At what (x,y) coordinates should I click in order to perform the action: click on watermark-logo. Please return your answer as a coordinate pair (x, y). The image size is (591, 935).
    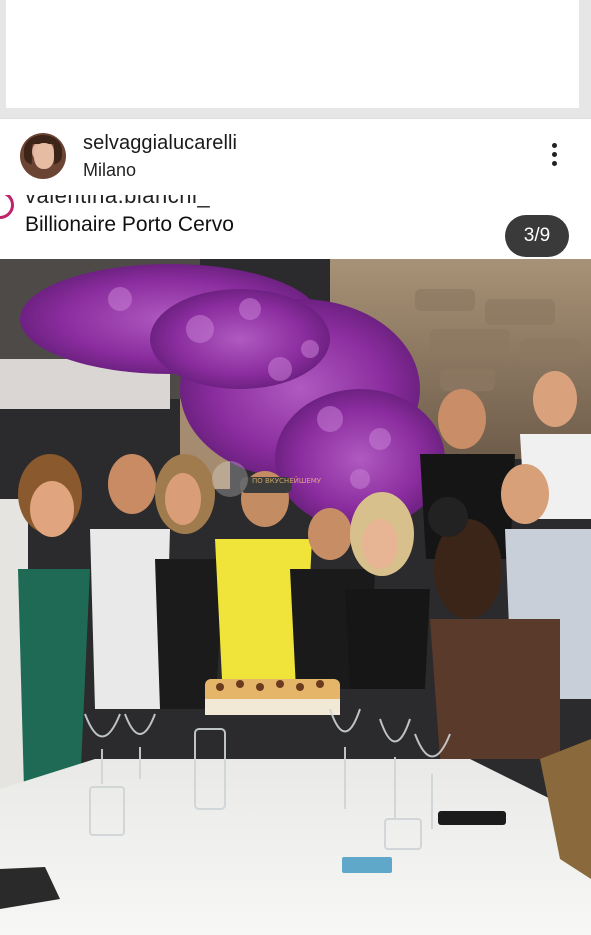
    Looking at the image, I should click on (230, 479).